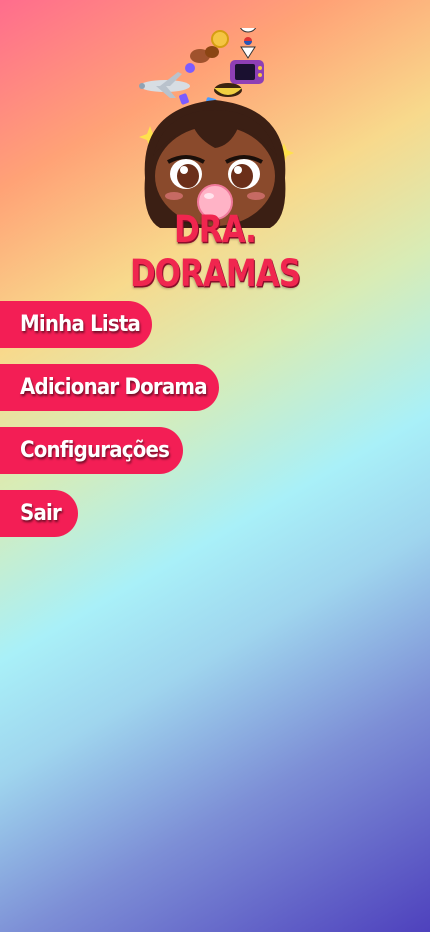 The height and width of the screenshot is (932, 430). What do you see at coordinates (215, 162) in the screenshot?
I see `app-logo: DRA. DORAMAS` at bounding box center [215, 162].